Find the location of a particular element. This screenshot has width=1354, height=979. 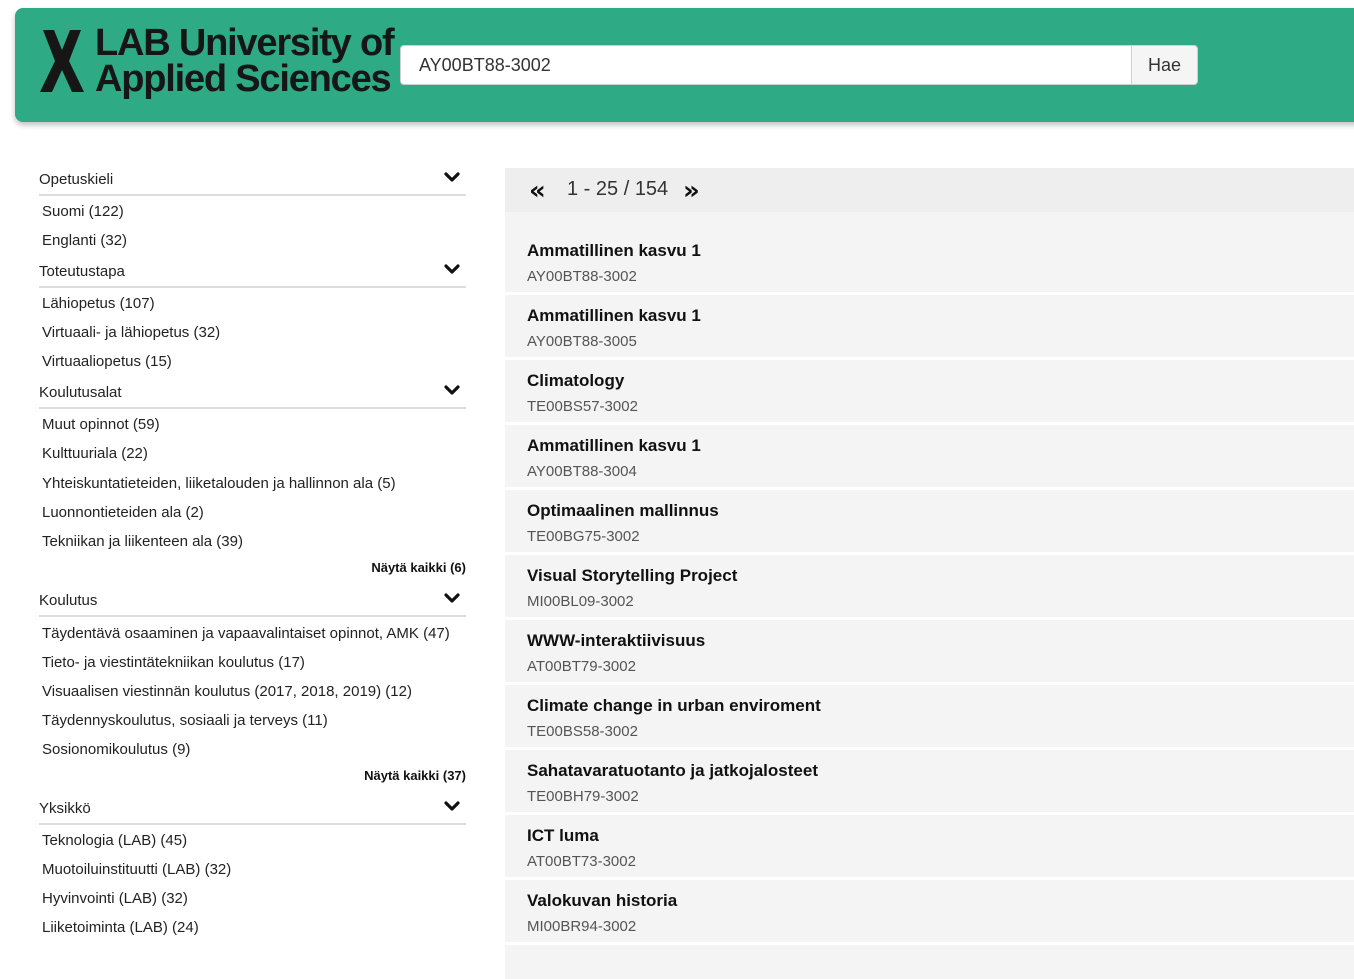

result-title: Visual Storytelling Project is located at coordinates (632, 576).